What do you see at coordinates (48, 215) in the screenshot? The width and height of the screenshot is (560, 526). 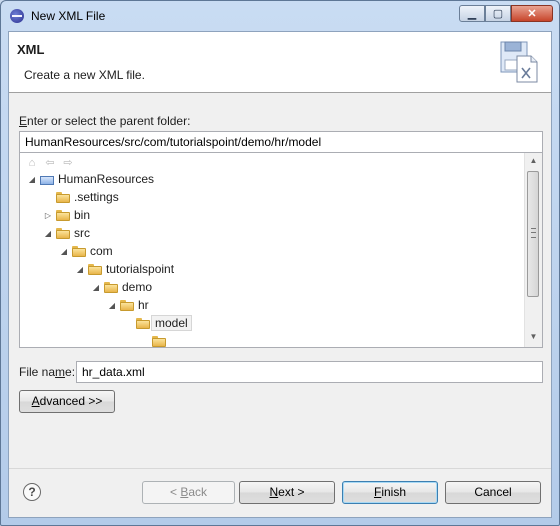 I see `collapsed-arrow-icon: ▷` at bounding box center [48, 215].